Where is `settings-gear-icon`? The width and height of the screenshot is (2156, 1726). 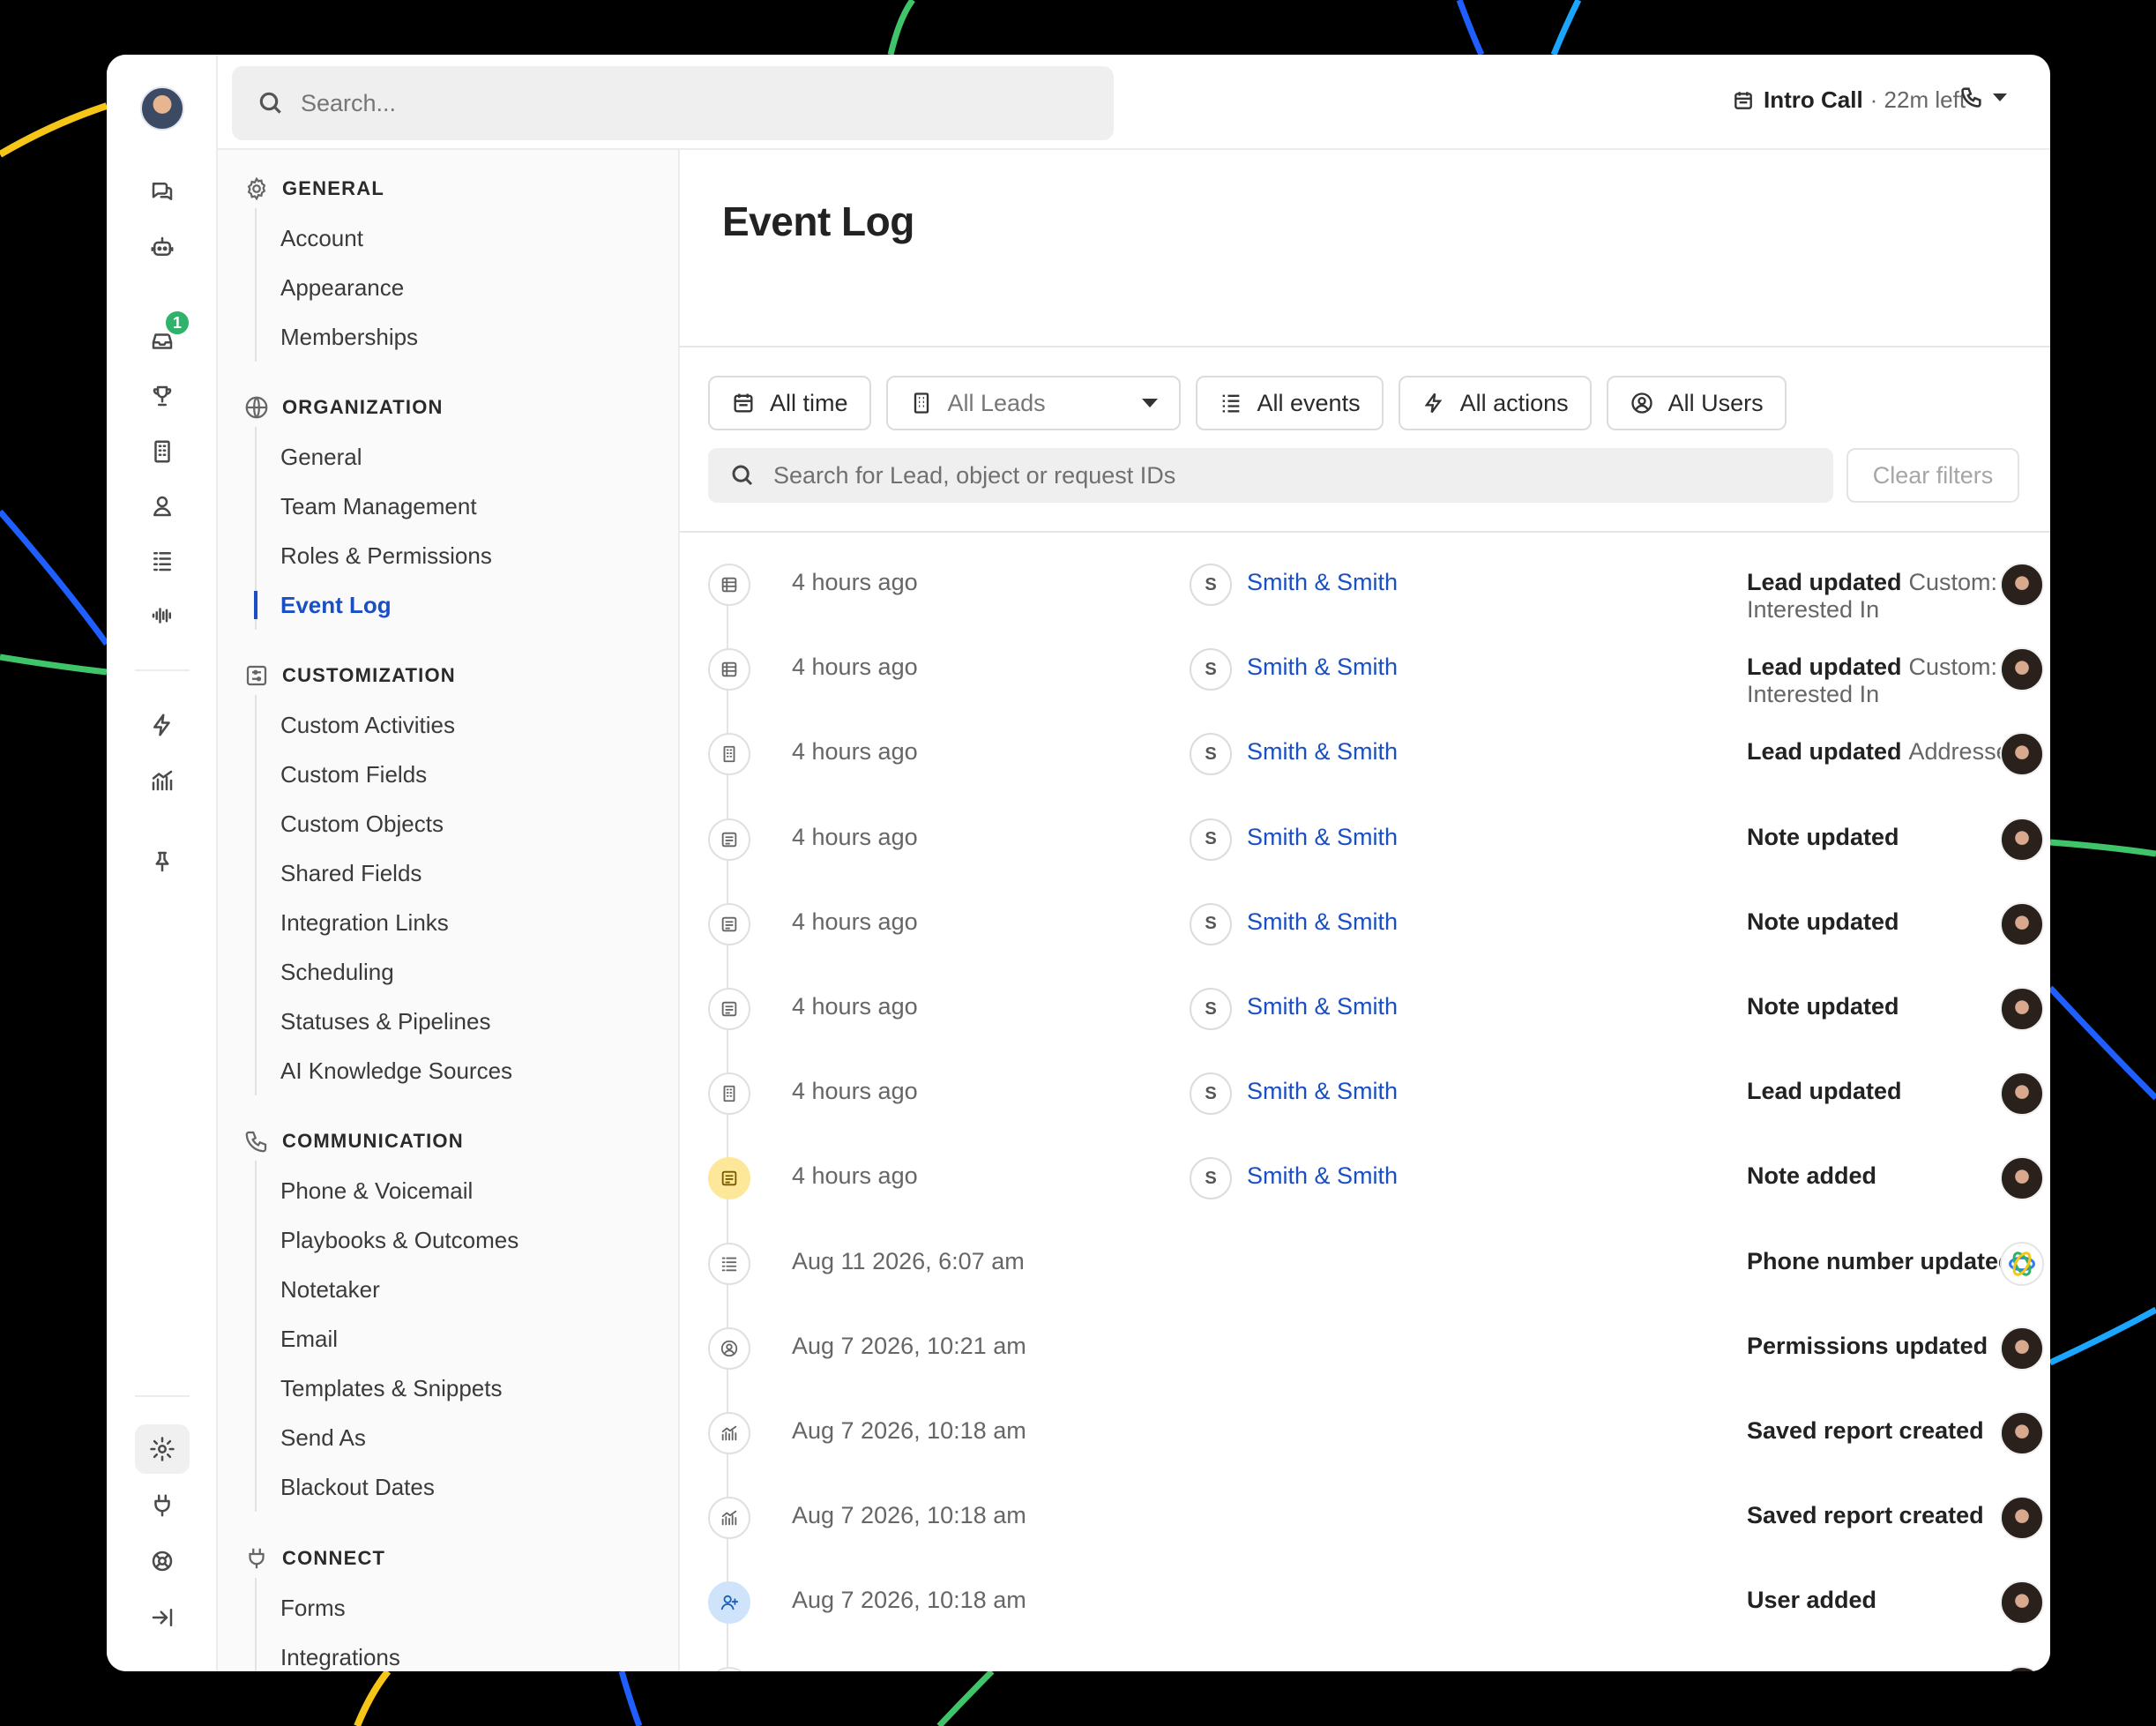 settings-gear-icon is located at coordinates (162, 1449).